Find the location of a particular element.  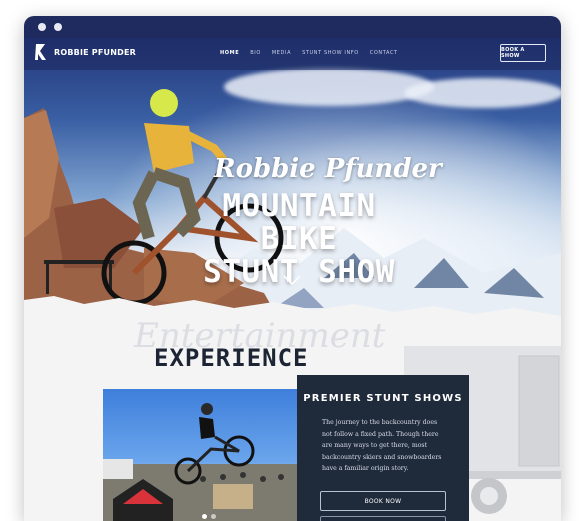

hero-headline-line1: MOUNTAIN BIKE is located at coordinates (299, 222).